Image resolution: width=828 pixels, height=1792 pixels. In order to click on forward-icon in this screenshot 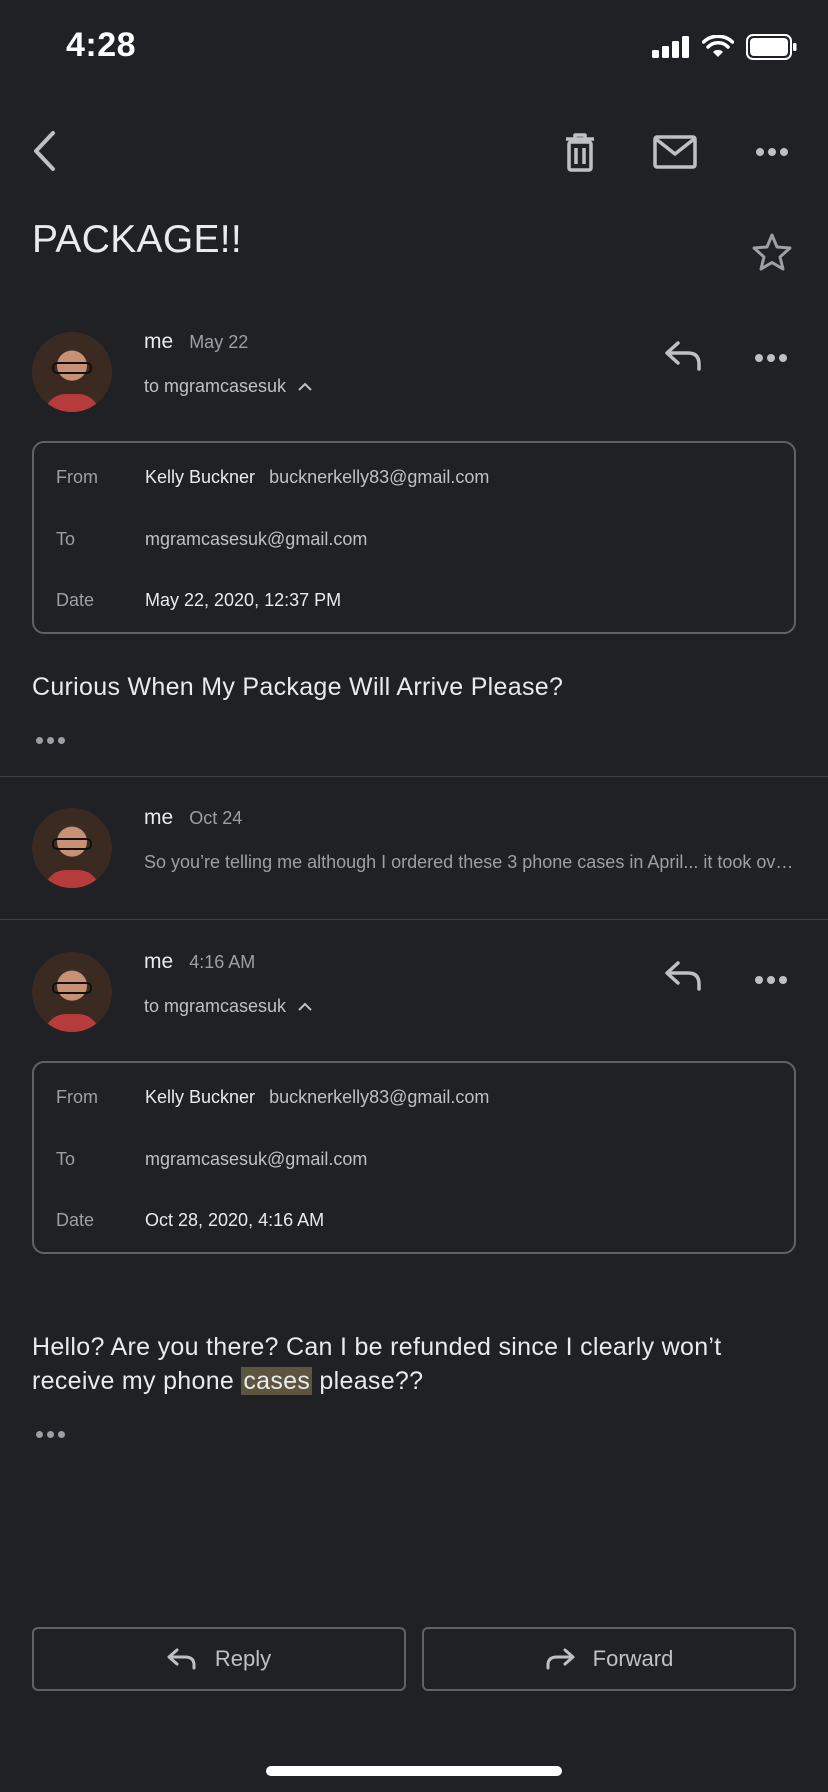, I will do `click(560, 1659)`.